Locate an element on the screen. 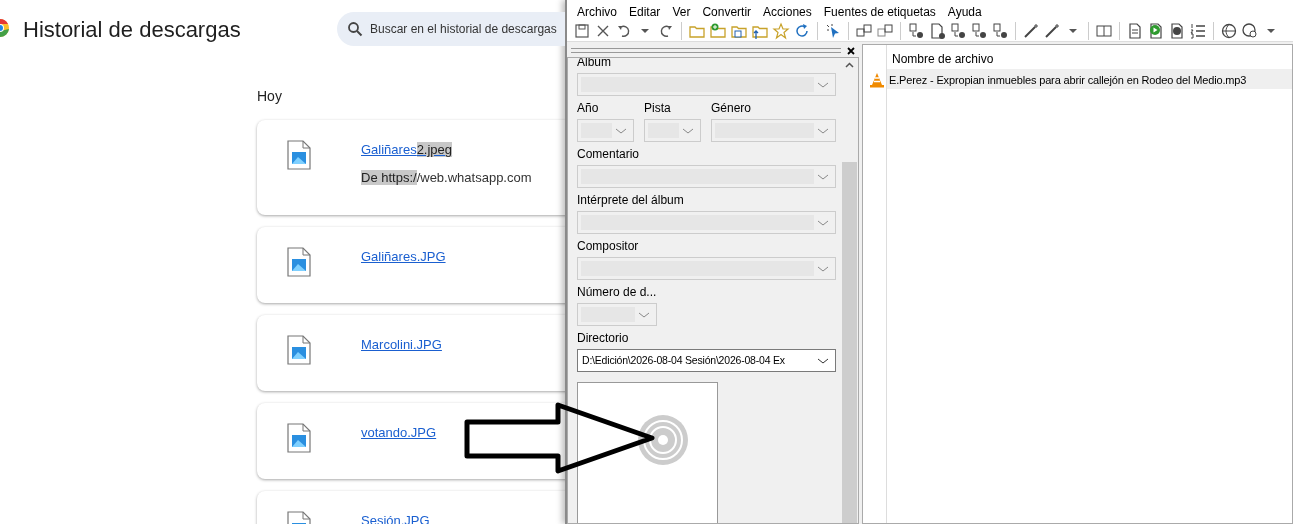 Image resolution: width=1293 pixels, height=524 pixels. menu-item: Ver is located at coordinates (681, 10).